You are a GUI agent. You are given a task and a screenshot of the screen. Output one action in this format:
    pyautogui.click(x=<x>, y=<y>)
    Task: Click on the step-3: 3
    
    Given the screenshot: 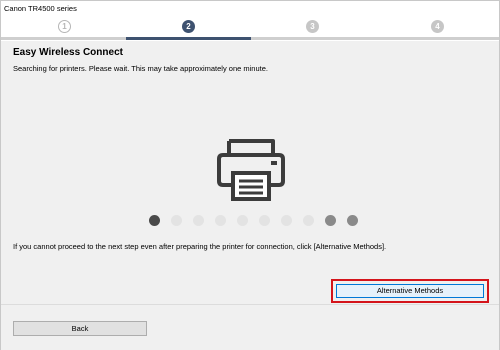 What is the action you would take?
    pyautogui.click(x=312, y=26)
    